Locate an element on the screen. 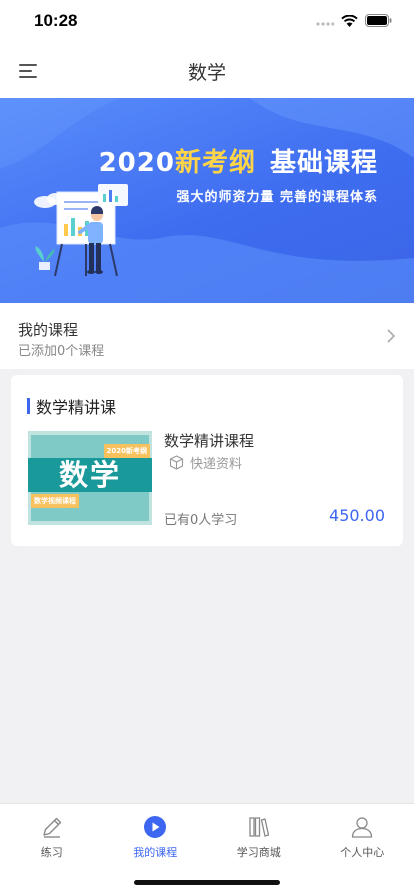 Image resolution: width=414 pixels, height=896 pixels. tab-label: 个人中心 is located at coordinates (362, 852).